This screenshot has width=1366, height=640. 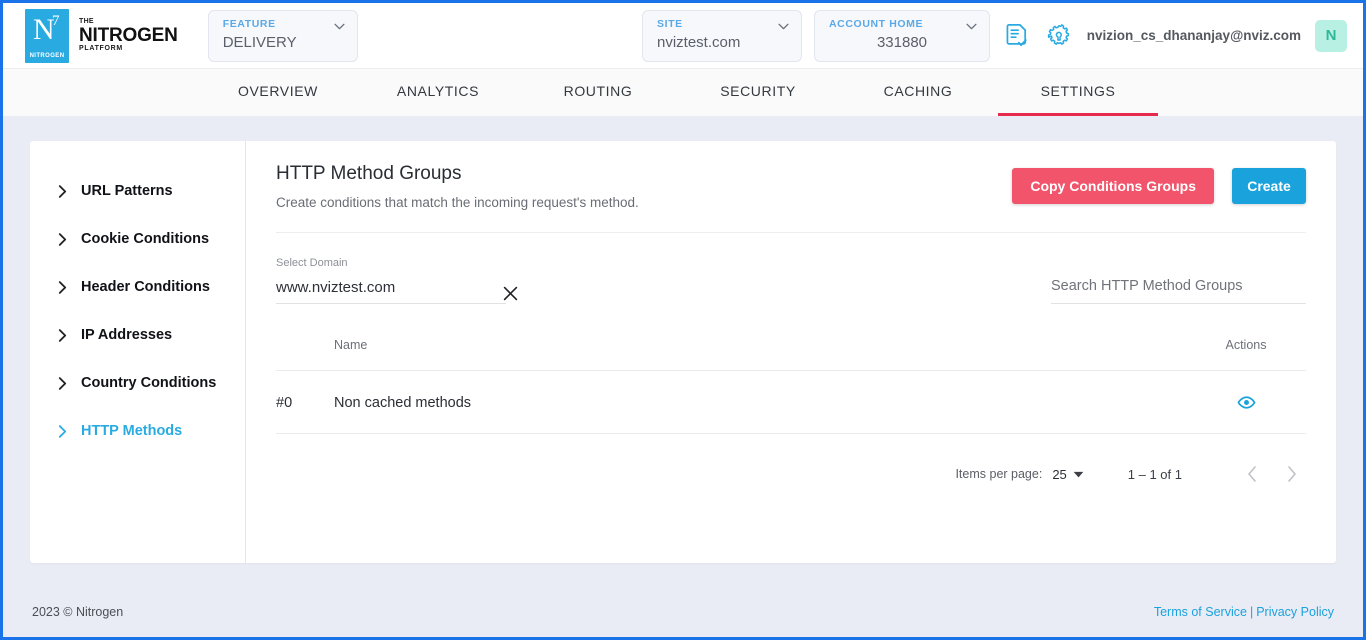 I want to click on sidebar-item-label: Cookie Conditions, so click(x=145, y=239).